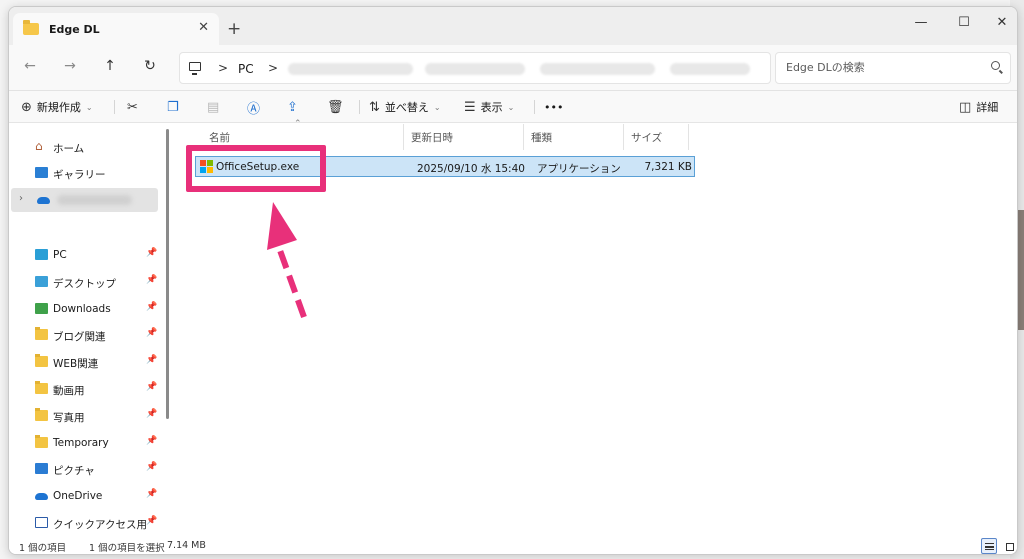 The width and height of the screenshot is (1024, 559). What do you see at coordinates (579, 169) in the screenshot?
I see `file-type: アプリケーション` at bounding box center [579, 169].